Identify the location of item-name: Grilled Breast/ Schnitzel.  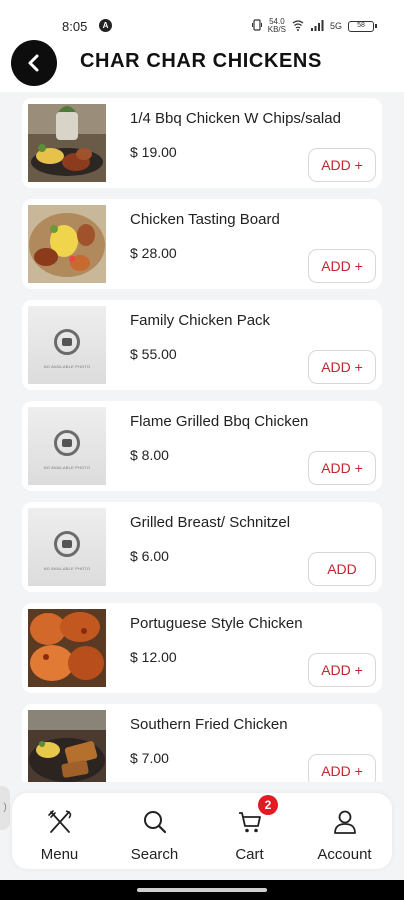
(210, 522).